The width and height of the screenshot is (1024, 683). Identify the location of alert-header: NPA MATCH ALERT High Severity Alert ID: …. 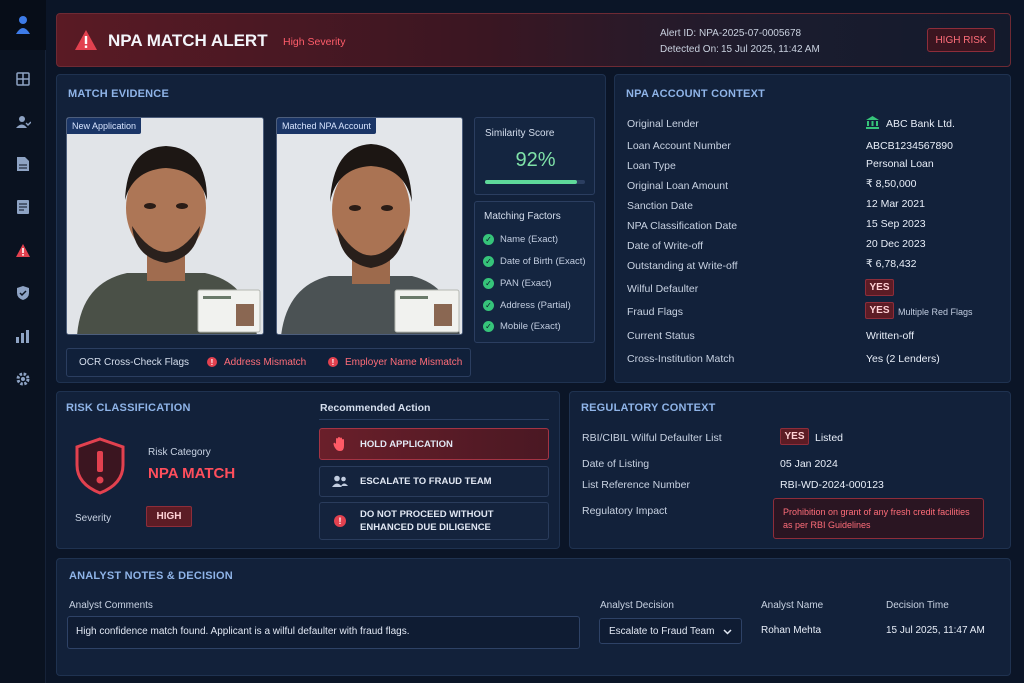
(533, 40).